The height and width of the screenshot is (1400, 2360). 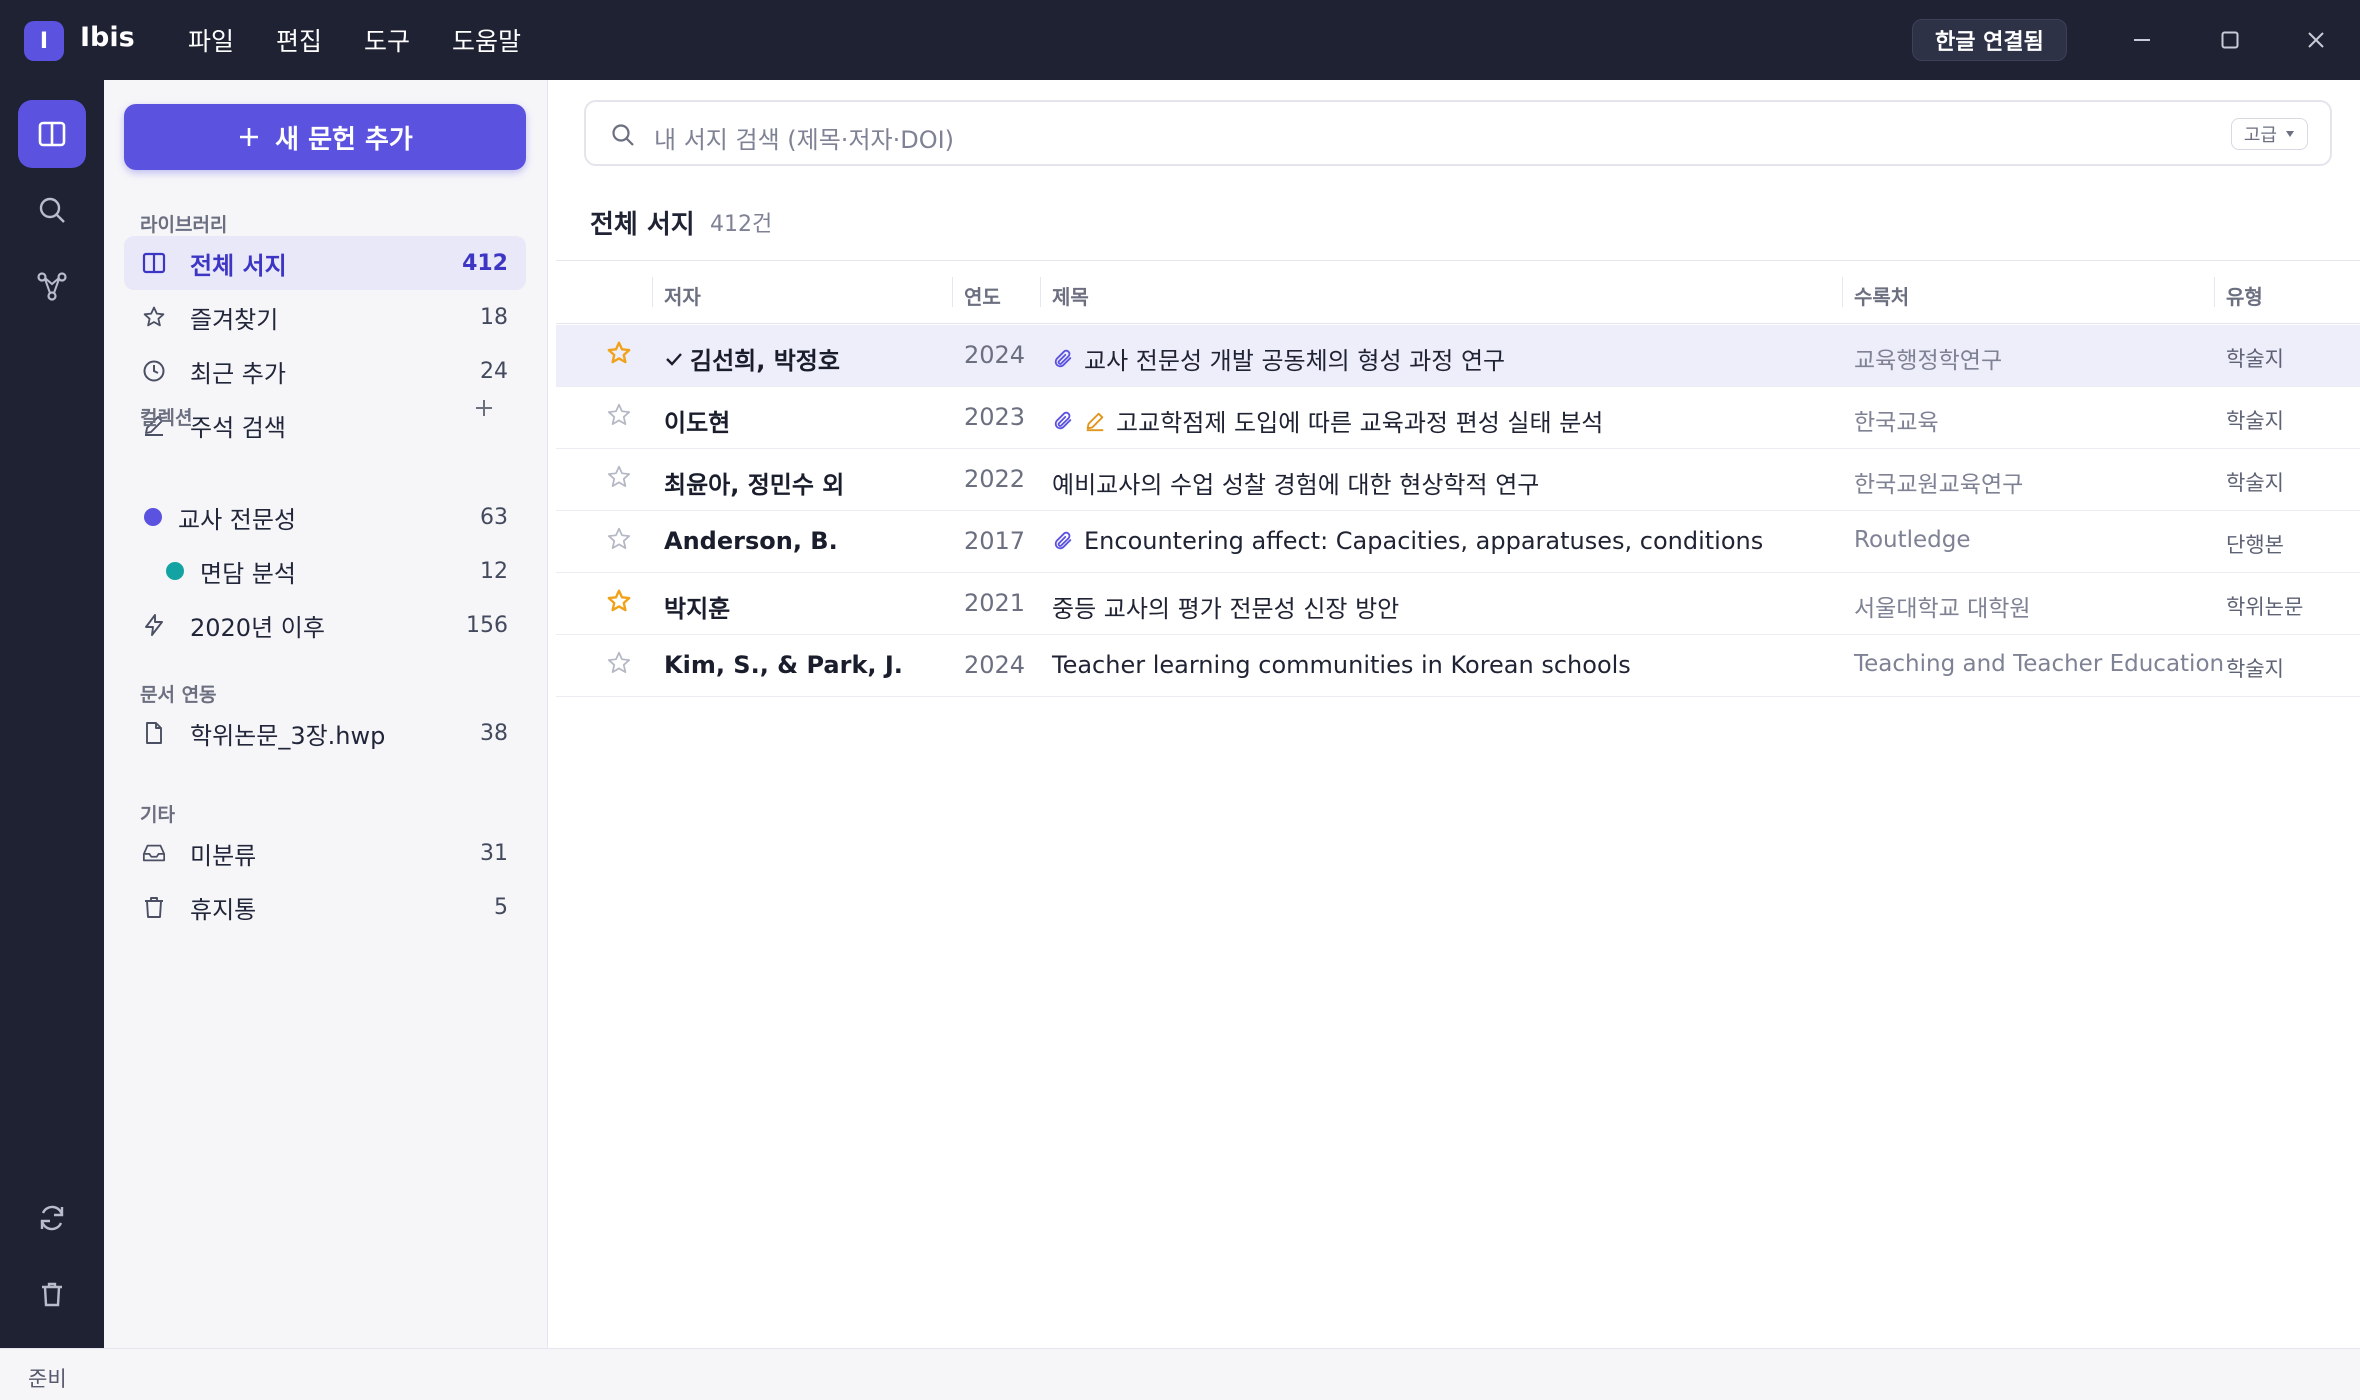 What do you see at coordinates (1360, 423) in the screenshot?
I see `title-text: 고교학점제 도입에 따른 교육과정 편성 실태 분석` at bounding box center [1360, 423].